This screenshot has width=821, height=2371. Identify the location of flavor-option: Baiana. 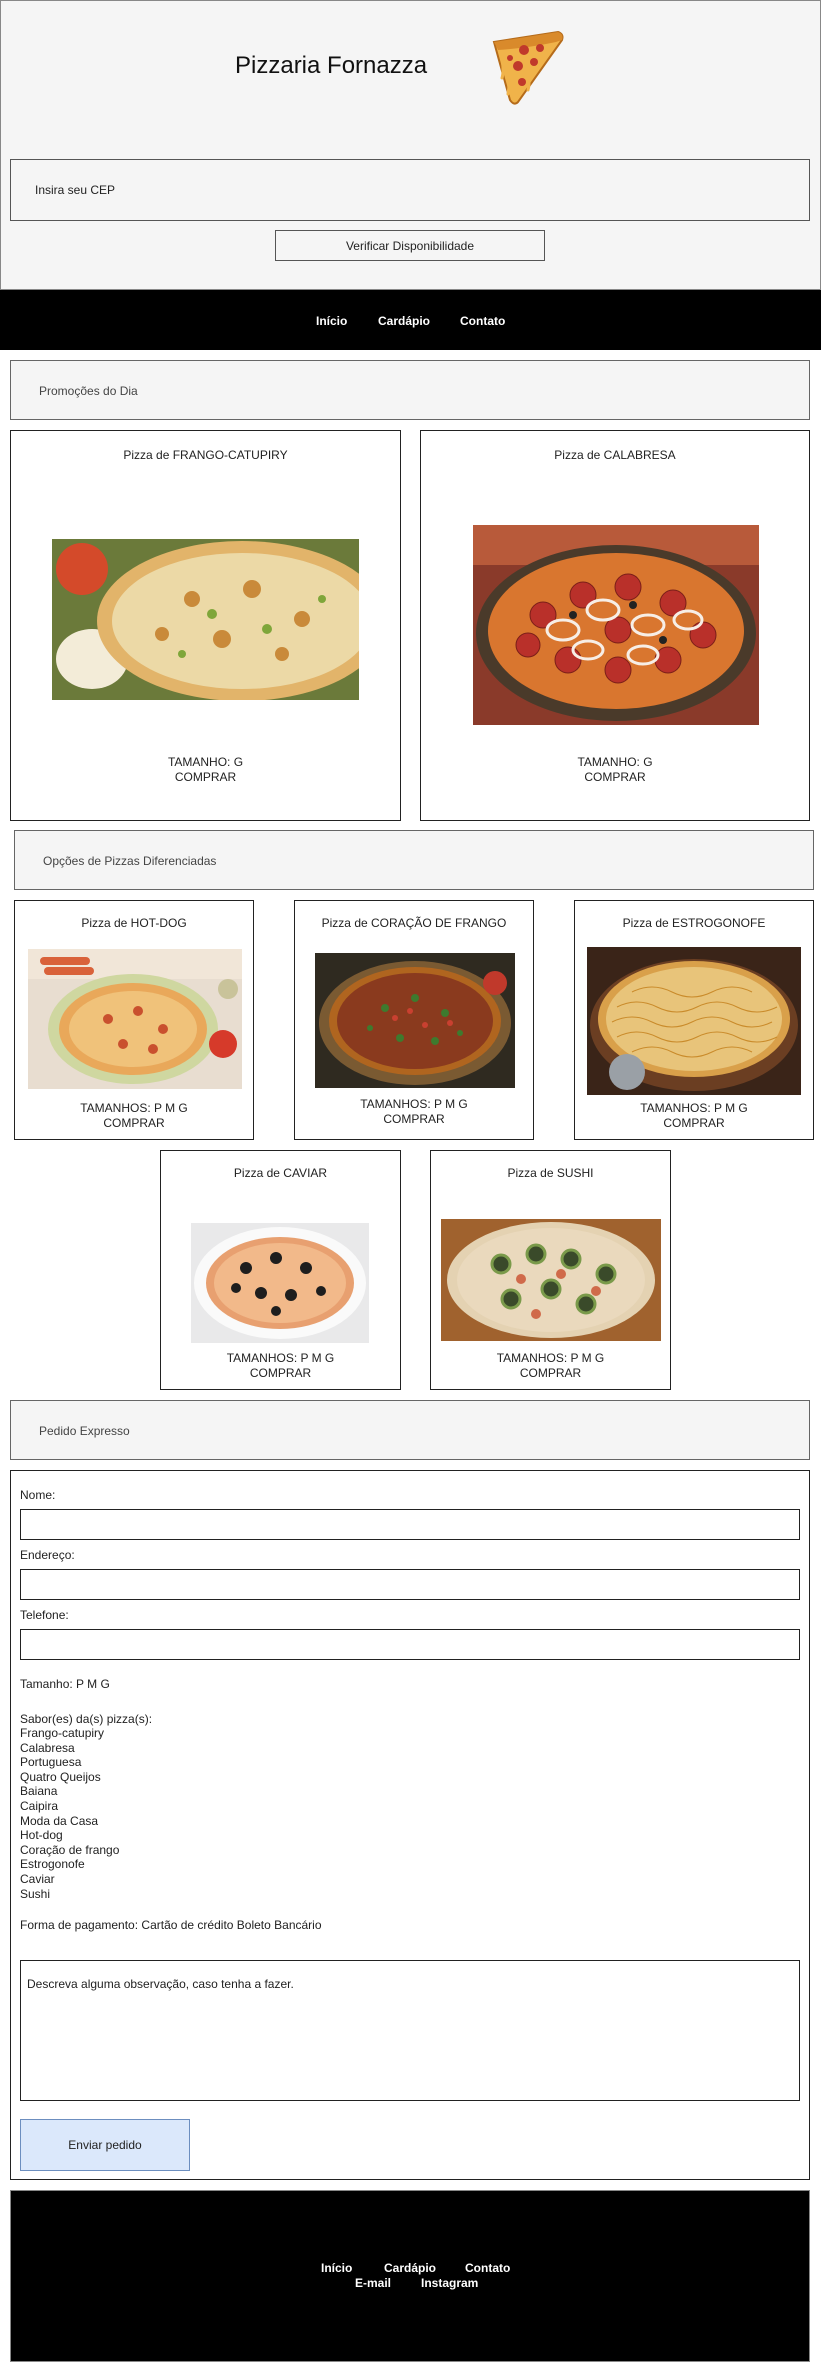
(38, 1791).